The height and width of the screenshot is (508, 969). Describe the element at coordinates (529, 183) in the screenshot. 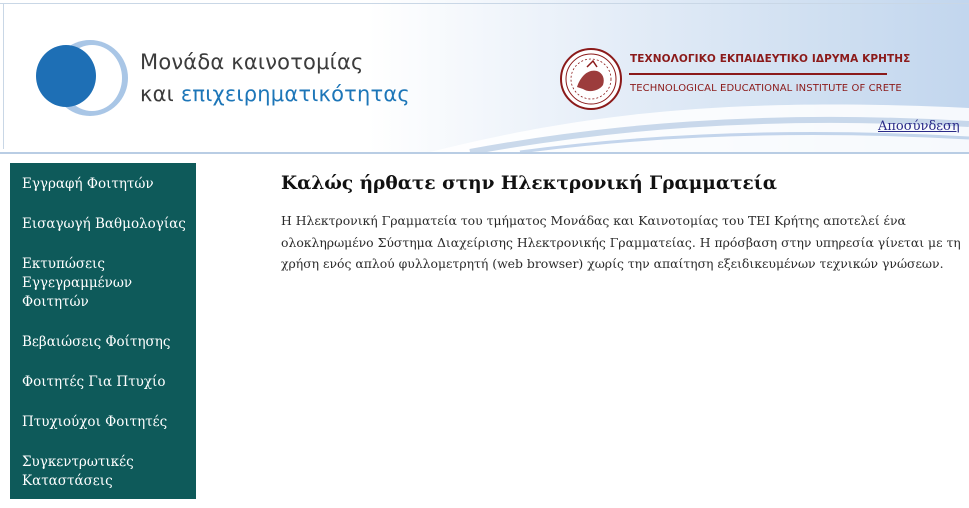

I see `page-title: Καλώς ήρθατε στην Ηλεκτρονική Γραμματεία` at that location.